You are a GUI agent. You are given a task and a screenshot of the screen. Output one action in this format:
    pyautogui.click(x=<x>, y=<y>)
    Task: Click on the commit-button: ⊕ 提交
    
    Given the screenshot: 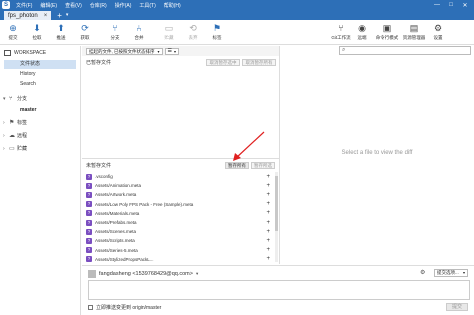 What is the action you would take?
    pyautogui.click(x=13, y=33)
    